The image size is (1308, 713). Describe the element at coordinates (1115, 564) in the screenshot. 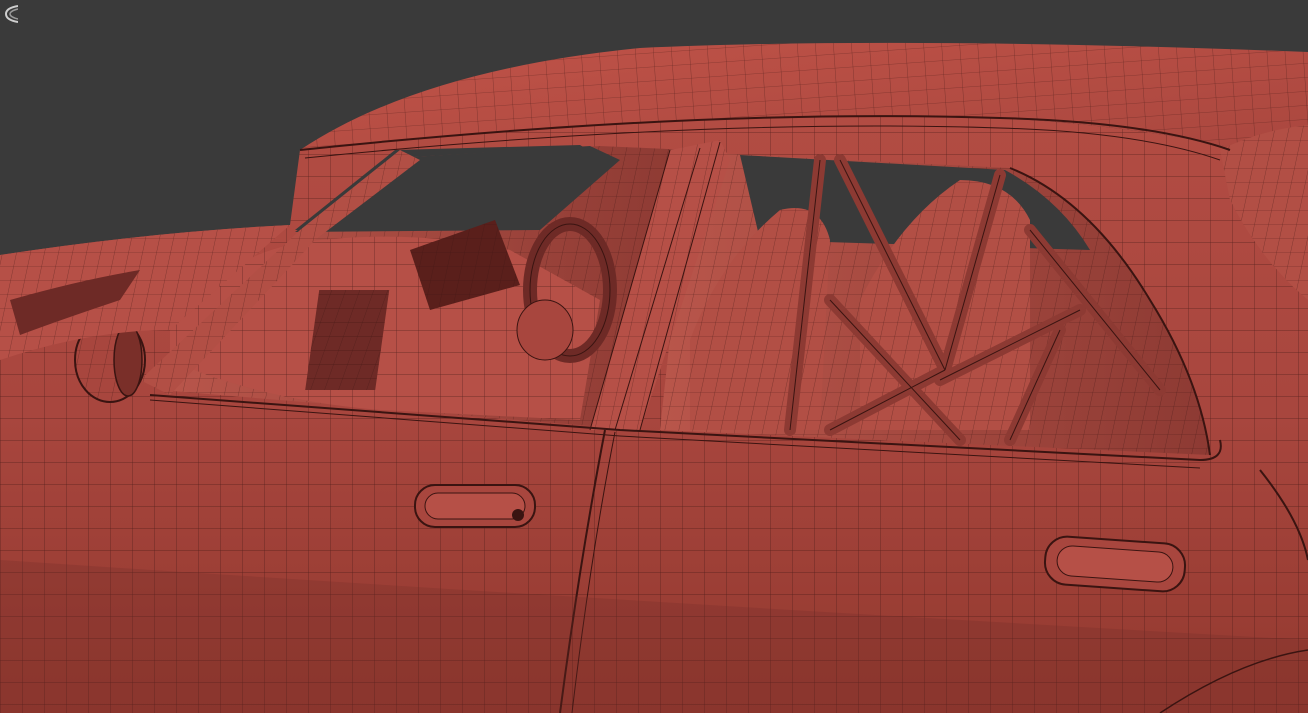

I see `rear-door-handle` at that location.